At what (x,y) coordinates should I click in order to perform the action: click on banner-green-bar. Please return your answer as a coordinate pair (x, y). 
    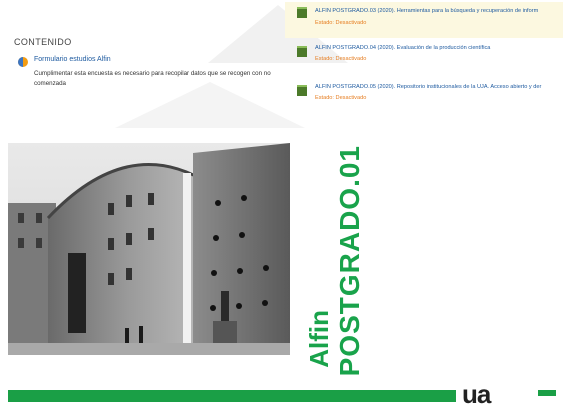
    Looking at the image, I should click on (232, 396).